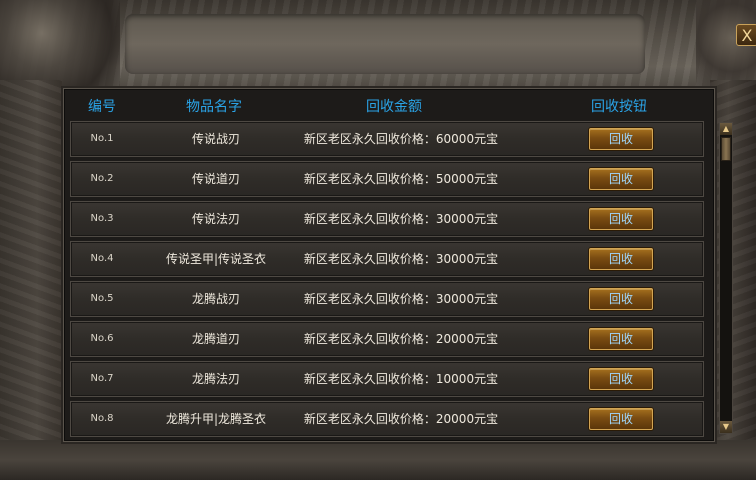 The image size is (756, 480). What do you see at coordinates (401, 179) in the screenshot?
I see `recycle-price: 新区老区永久回收价格：50000元宝` at bounding box center [401, 179].